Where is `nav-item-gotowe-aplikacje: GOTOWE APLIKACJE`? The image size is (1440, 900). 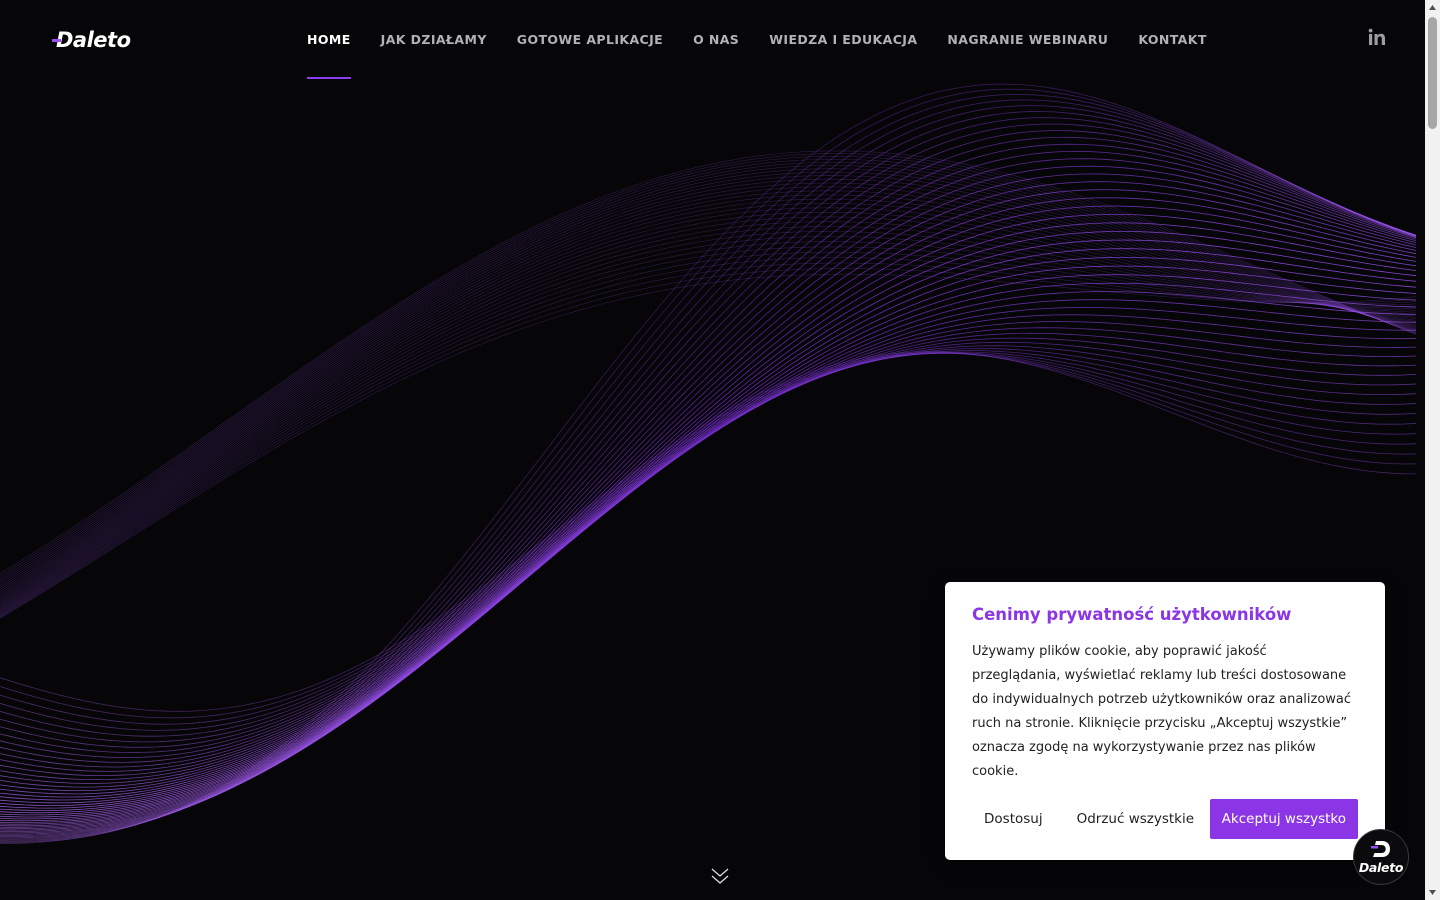 nav-item-gotowe-aplikacje: GOTOWE APLIKACJE is located at coordinates (590, 40).